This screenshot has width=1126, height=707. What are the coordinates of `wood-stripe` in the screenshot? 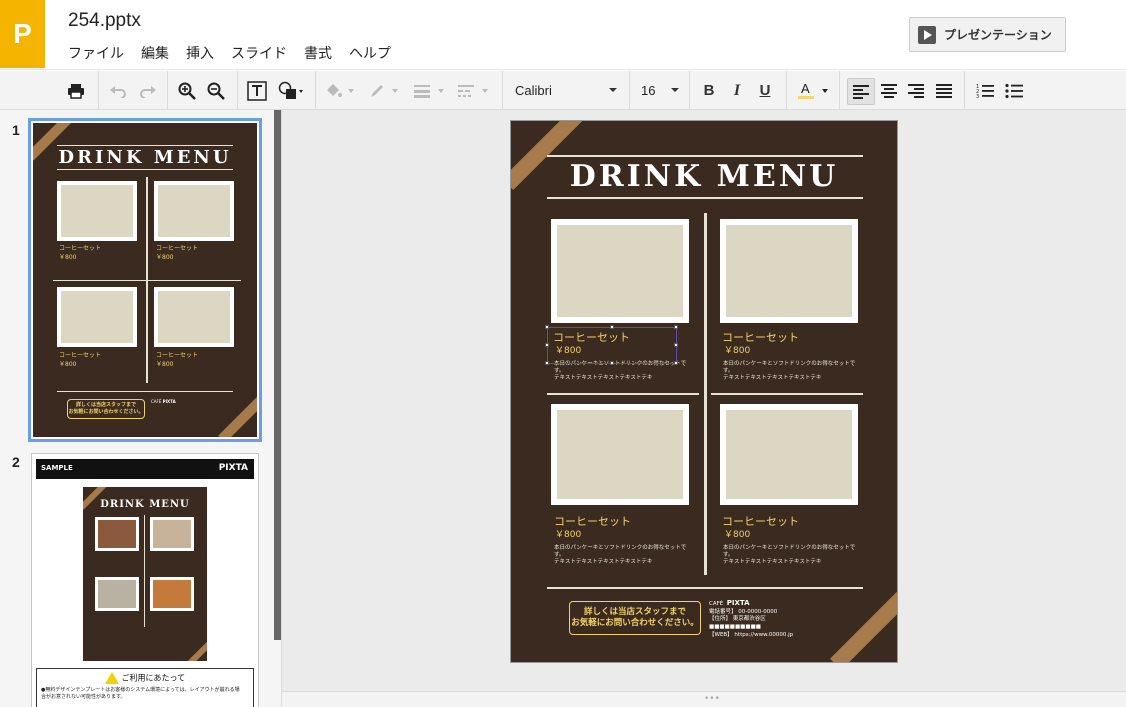 It's located at (863, 624).